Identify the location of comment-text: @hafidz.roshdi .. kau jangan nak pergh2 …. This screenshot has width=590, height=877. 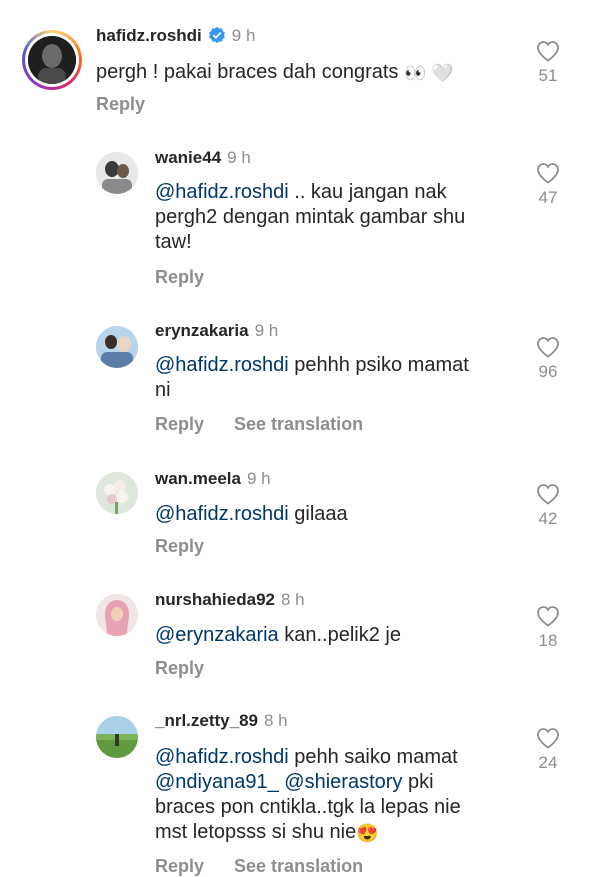
(310, 217).